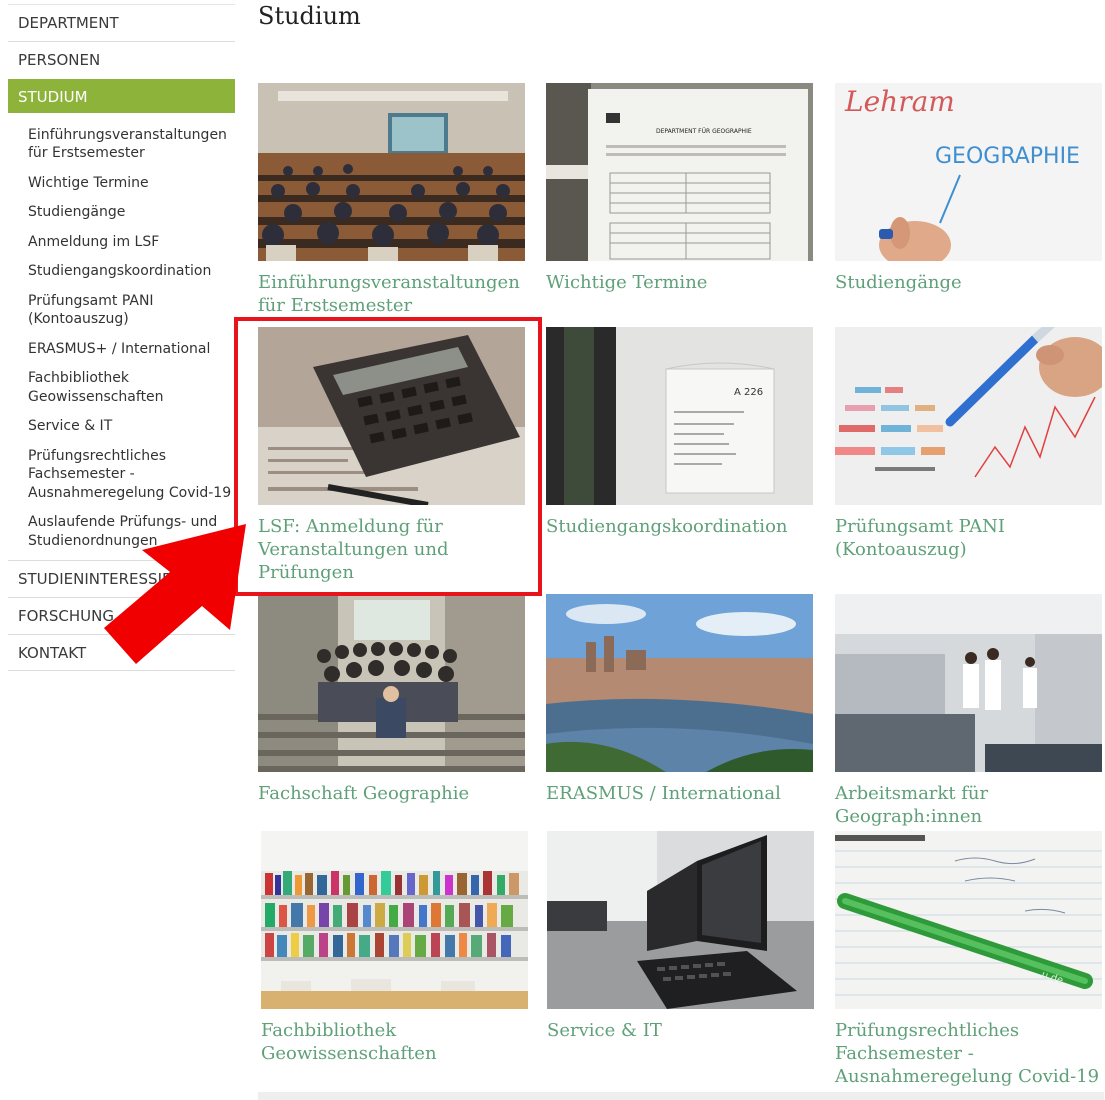  I want to click on whiteboard-image: Lehram GEOGRAPHIE, so click(968, 172).